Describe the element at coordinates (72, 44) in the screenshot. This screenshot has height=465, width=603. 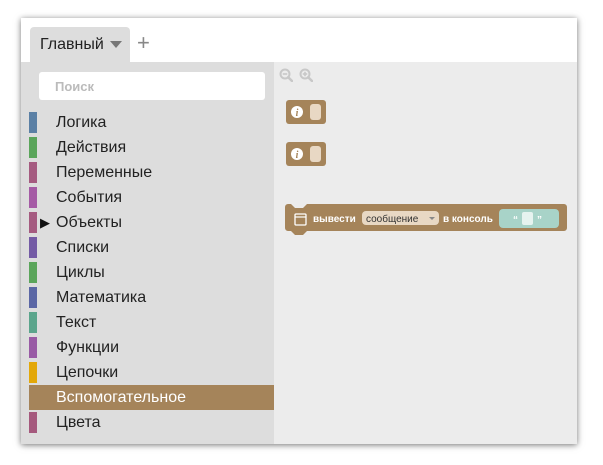
I see `tab-main-label: Главный` at that location.